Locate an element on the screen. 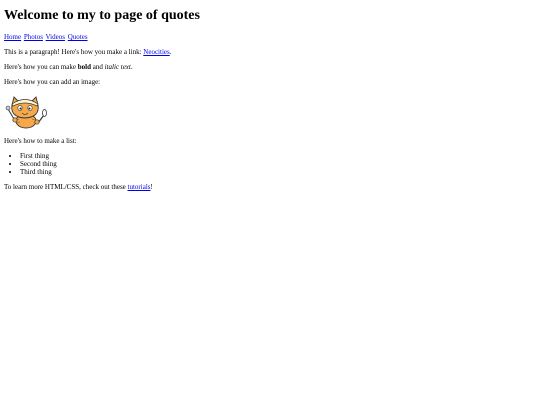 Image resolution: width=540 pixels, height=405 pixels. nav-link-quotes: Quotes is located at coordinates (78, 37).